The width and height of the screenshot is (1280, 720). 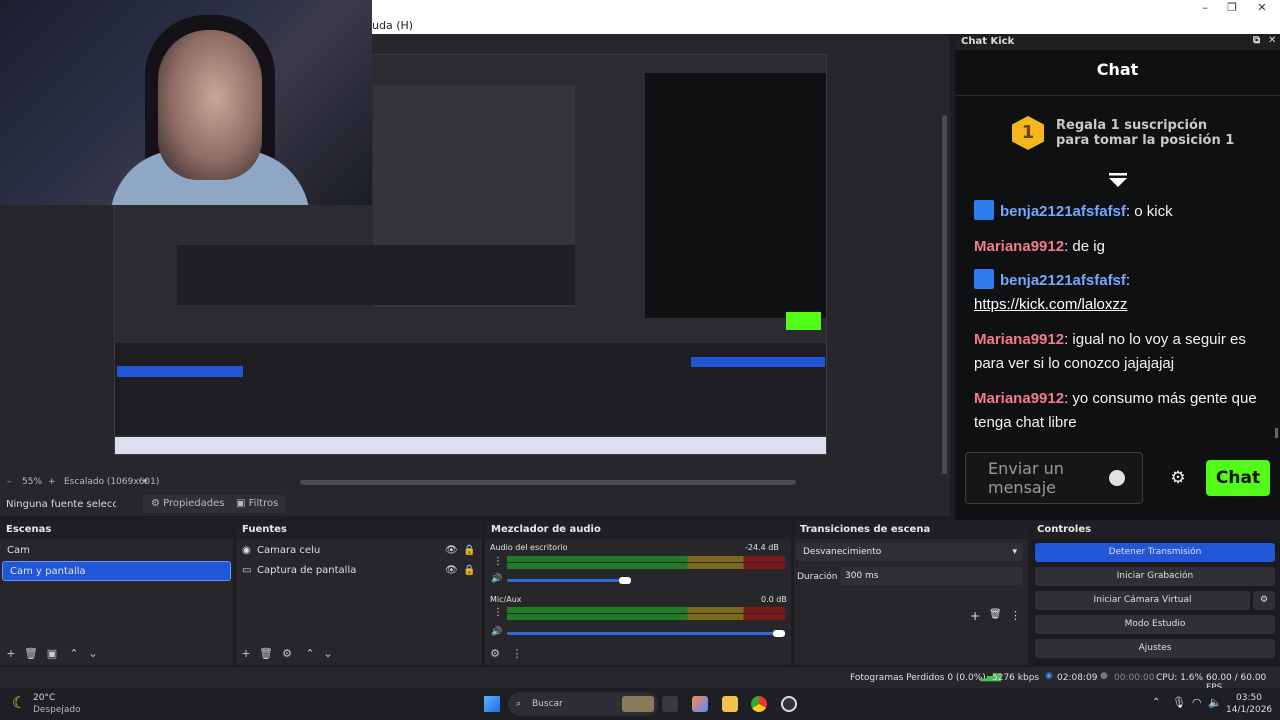 What do you see at coordinates (529, 547) in the screenshot?
I see `channel-name: Audio del escritorio` at bounding box center [529, 547].